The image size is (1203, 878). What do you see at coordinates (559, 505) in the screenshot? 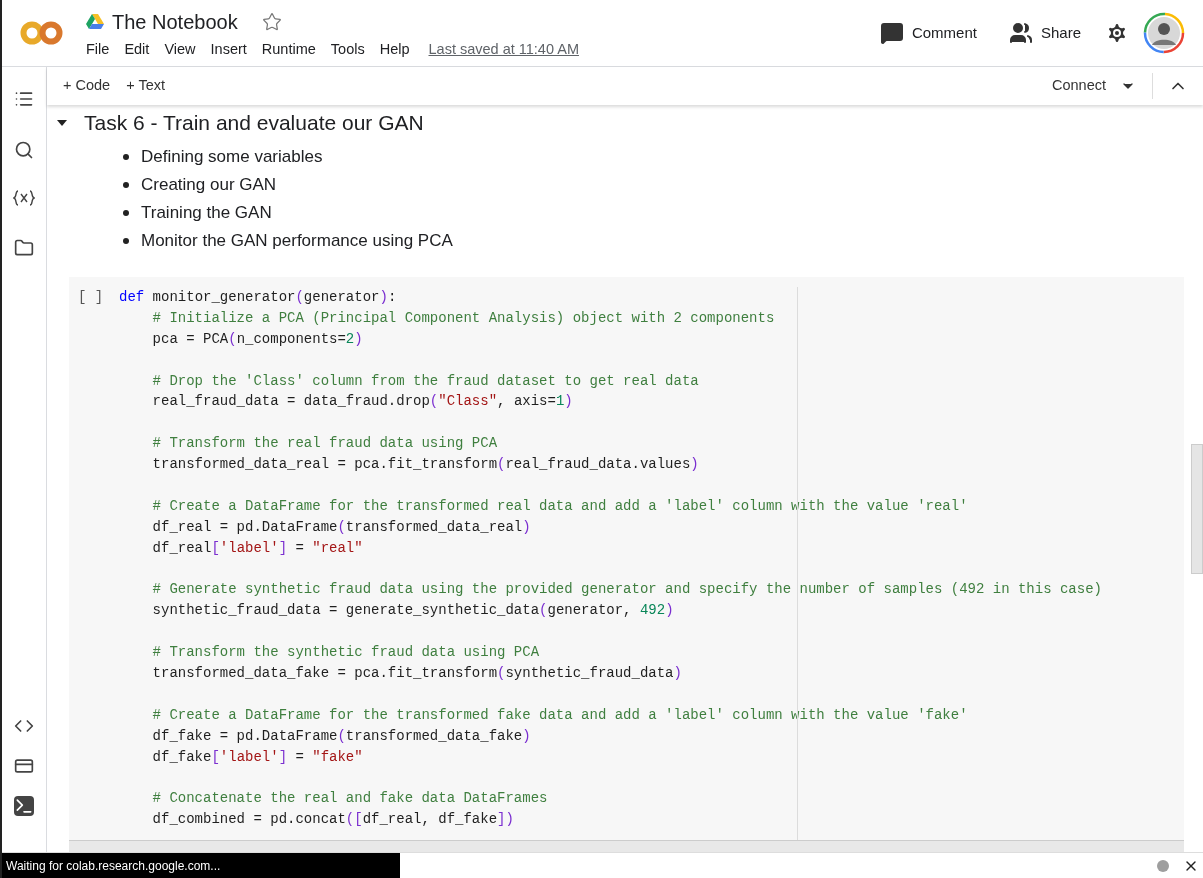
I see `code-line: # Create a DataFrame for the transformed real data and add a 'label' column with the value 'real'` at bounding box center [559, 505].